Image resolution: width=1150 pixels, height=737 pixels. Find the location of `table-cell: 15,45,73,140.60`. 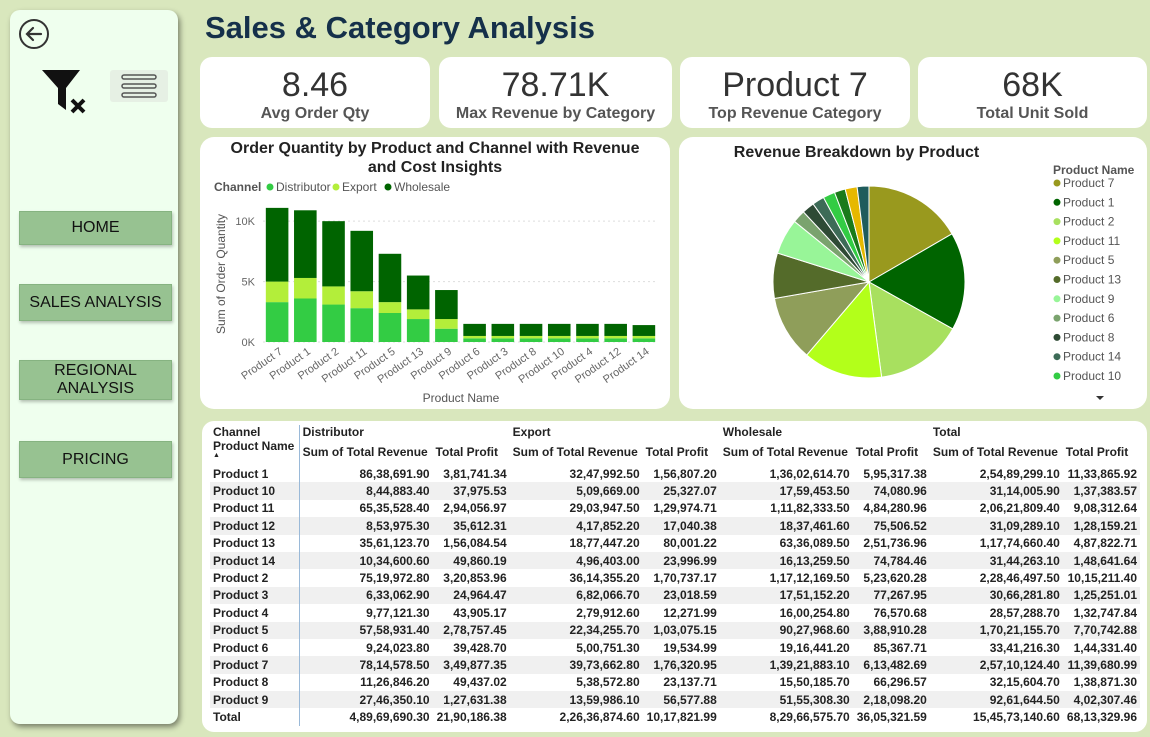

table-cell: 15,45,73,140.60 is located at coordinates (1016, 717).